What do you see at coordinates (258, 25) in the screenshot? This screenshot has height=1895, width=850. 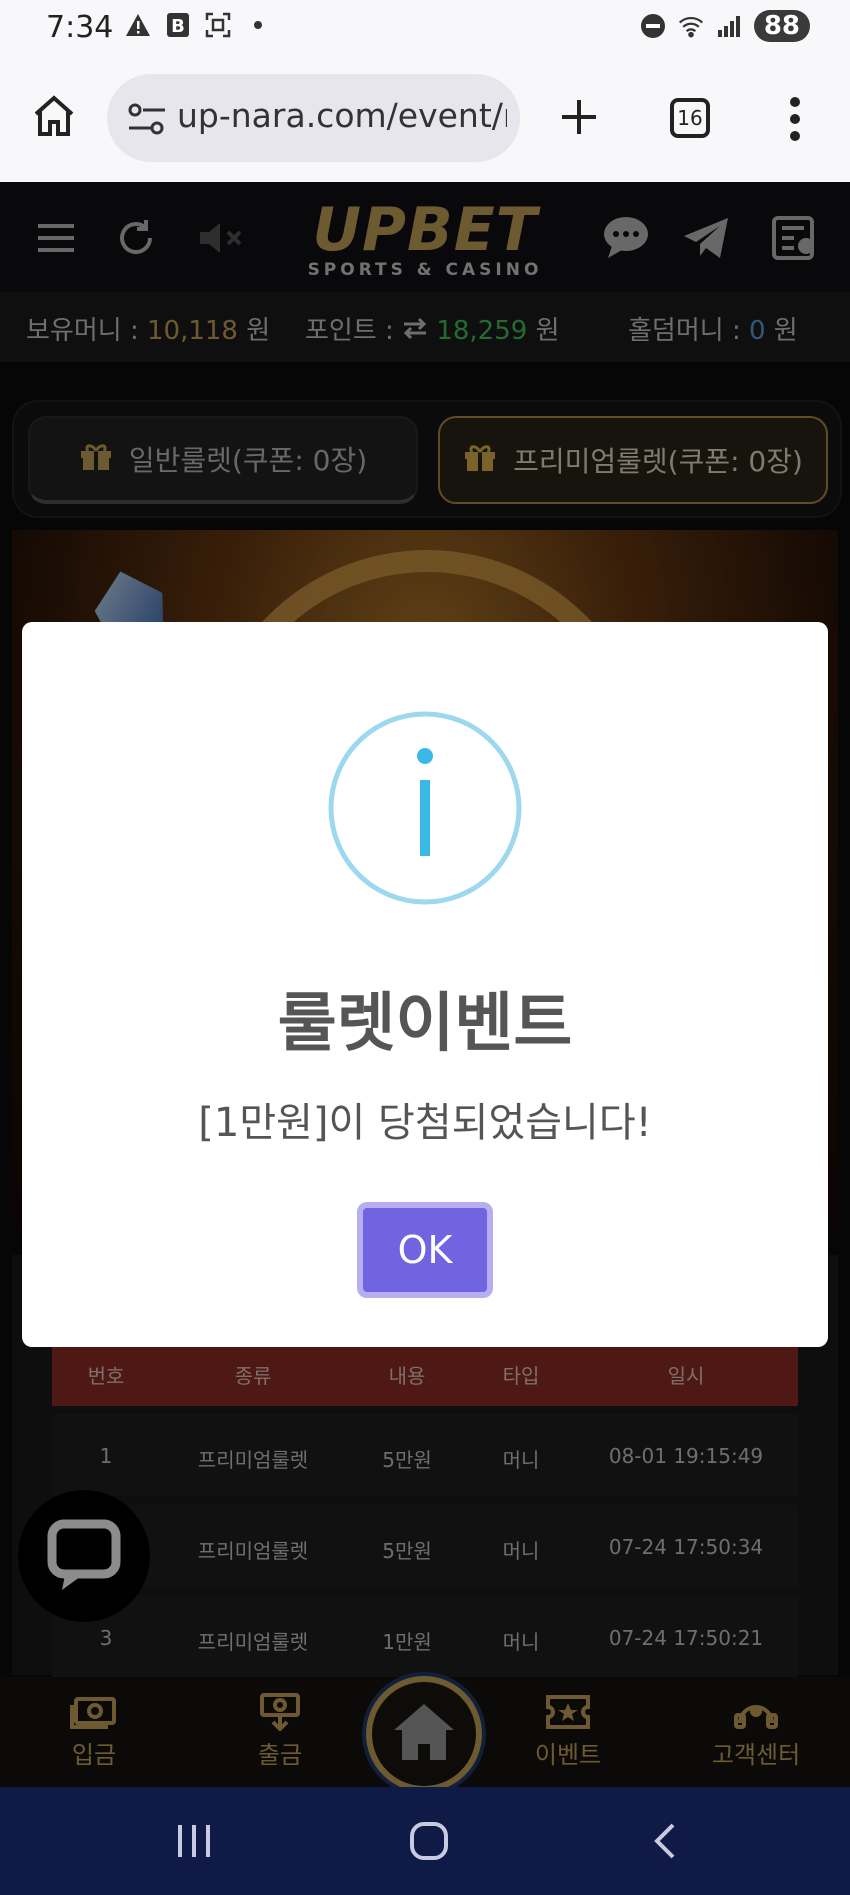 I see `dot-icon` at bounding box center [258, 25].